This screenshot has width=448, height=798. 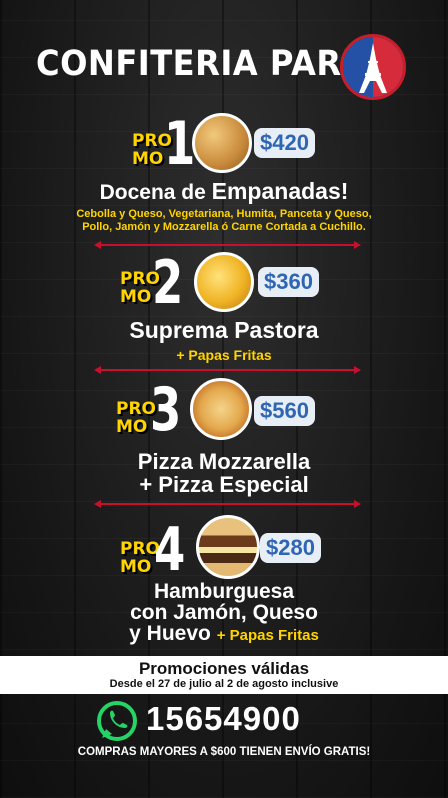 What do you see at coordinates (170, 550) in the screenshot?
I see `promo-4-number: 4` at bounding box center [170, 550].